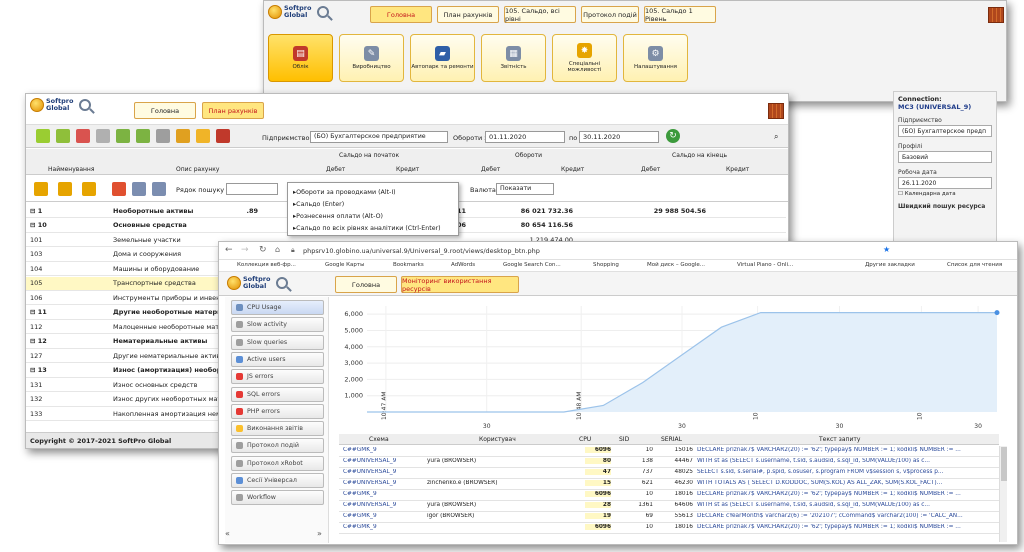  I want to click on scrollbar, so click(1003, 494).